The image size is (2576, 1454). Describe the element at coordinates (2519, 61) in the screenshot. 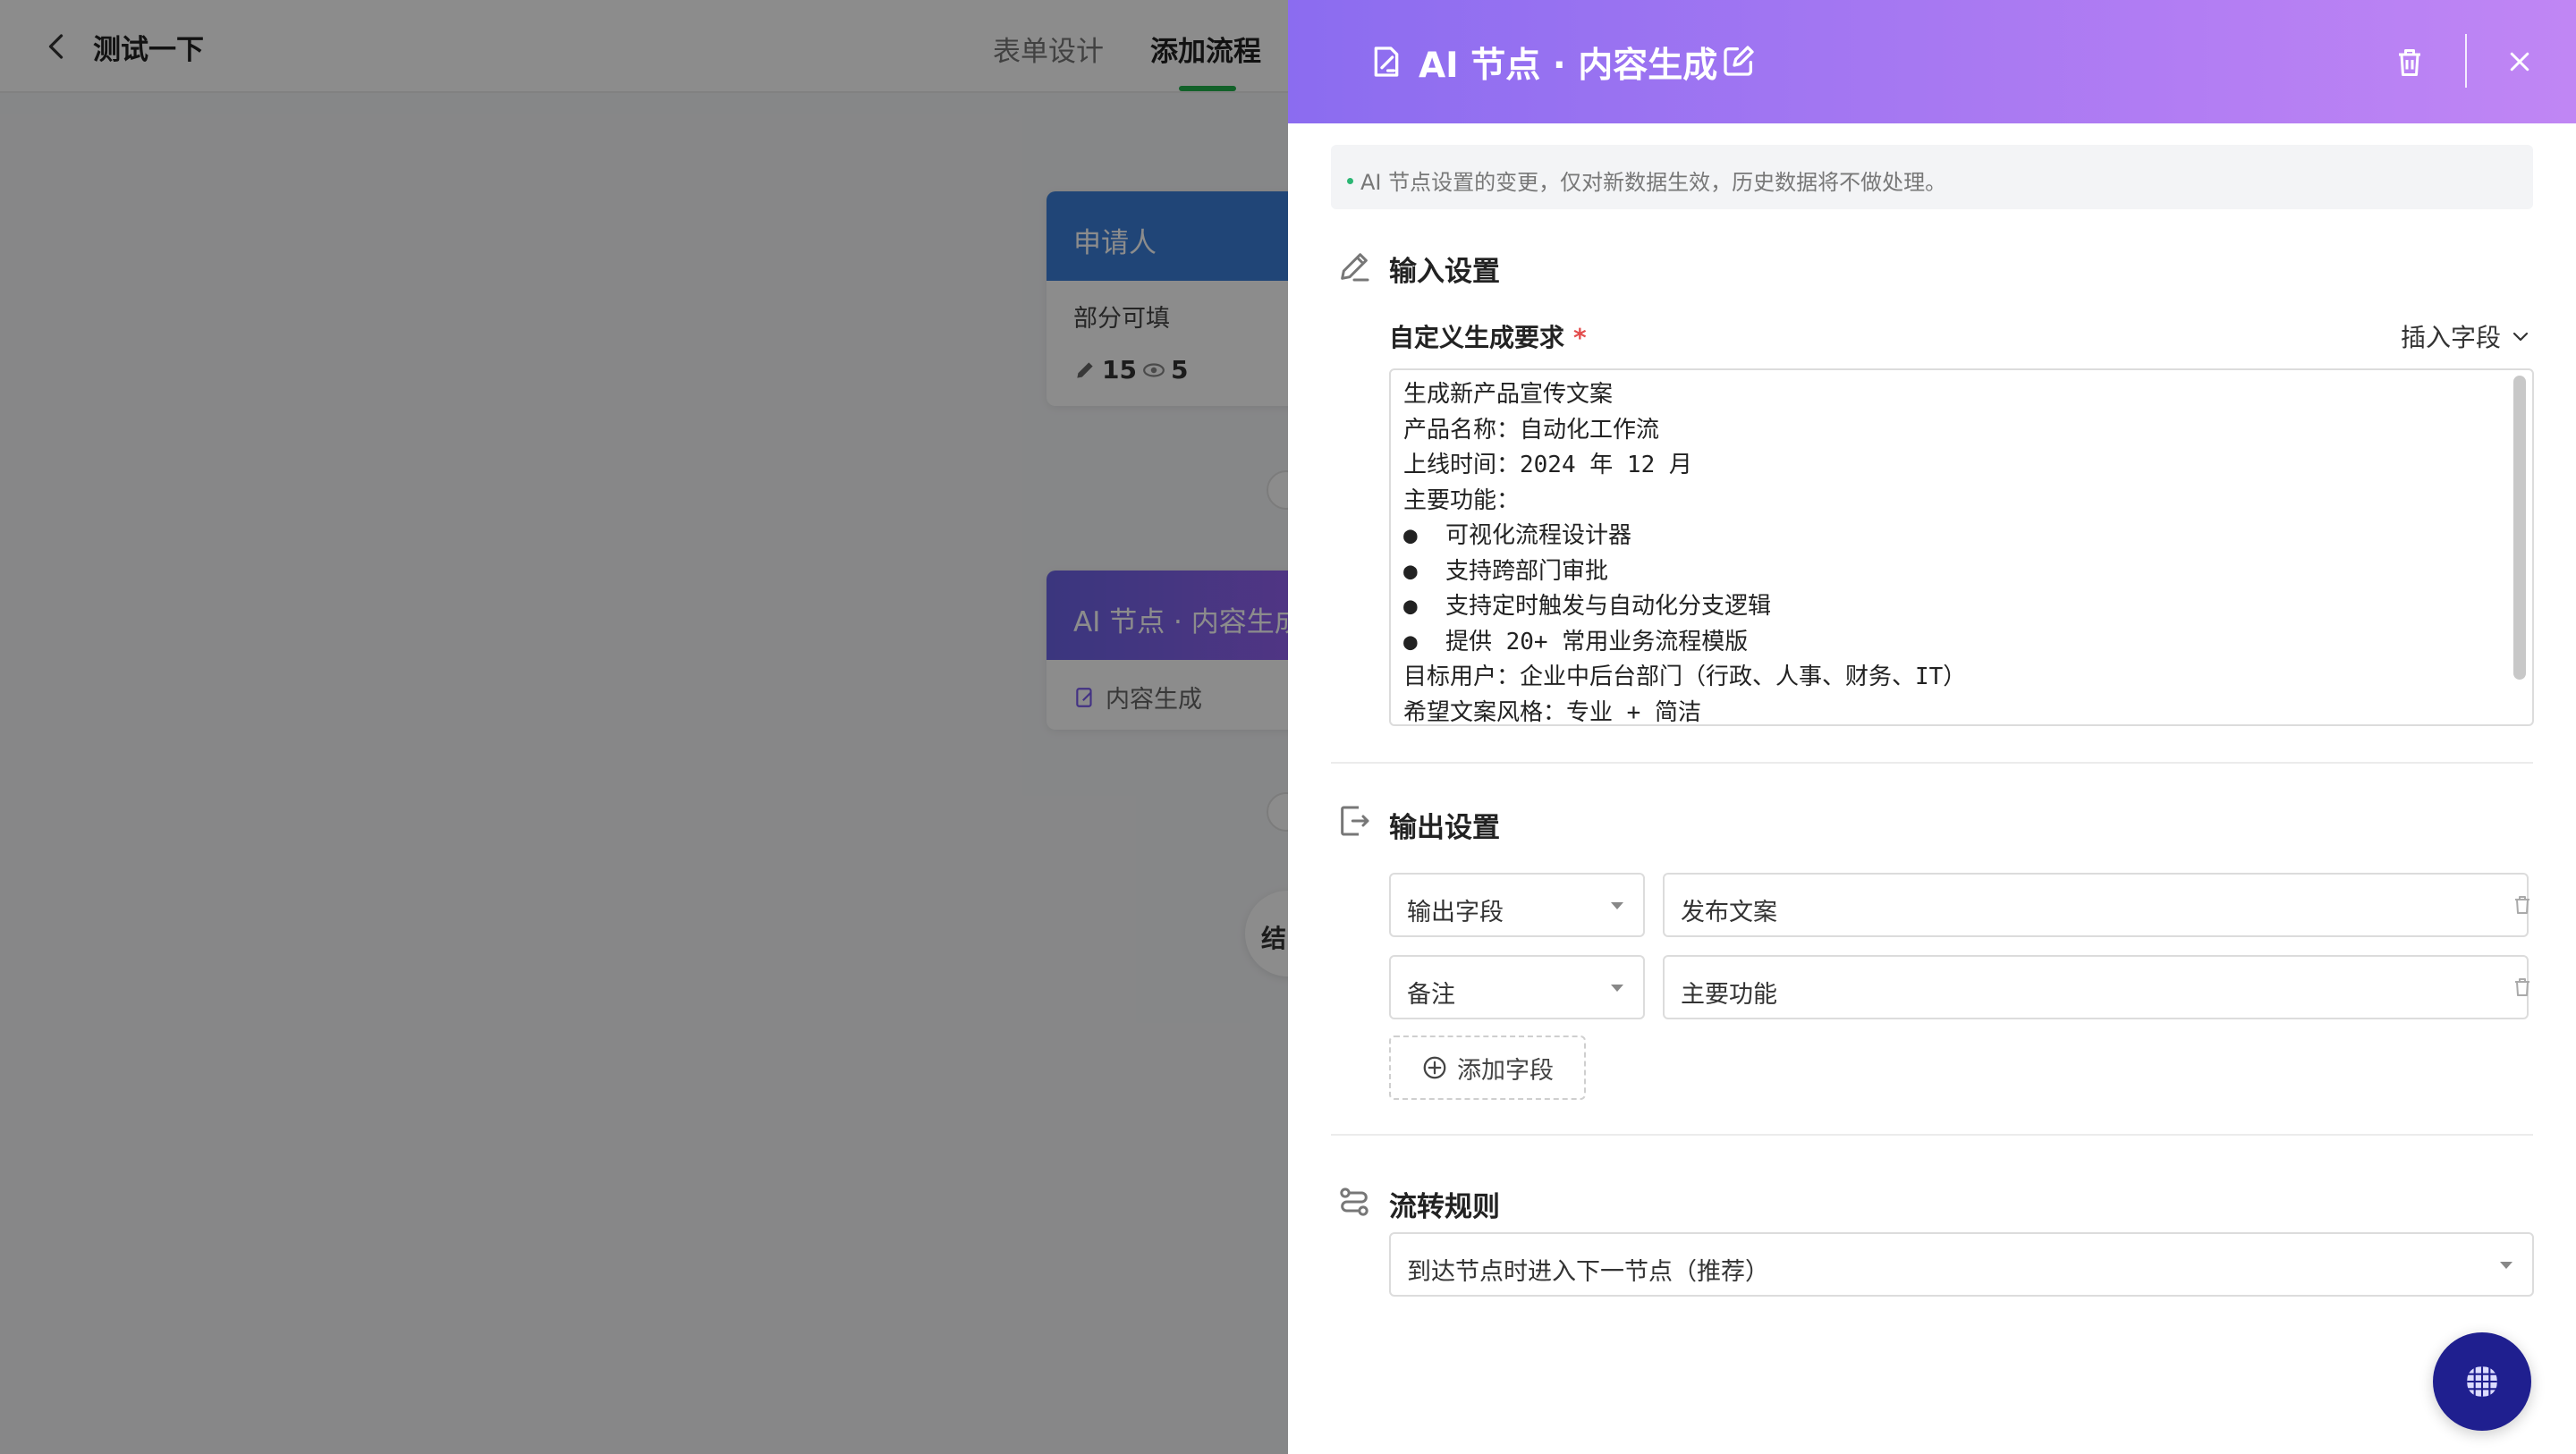

I see `close-icon` at that location.